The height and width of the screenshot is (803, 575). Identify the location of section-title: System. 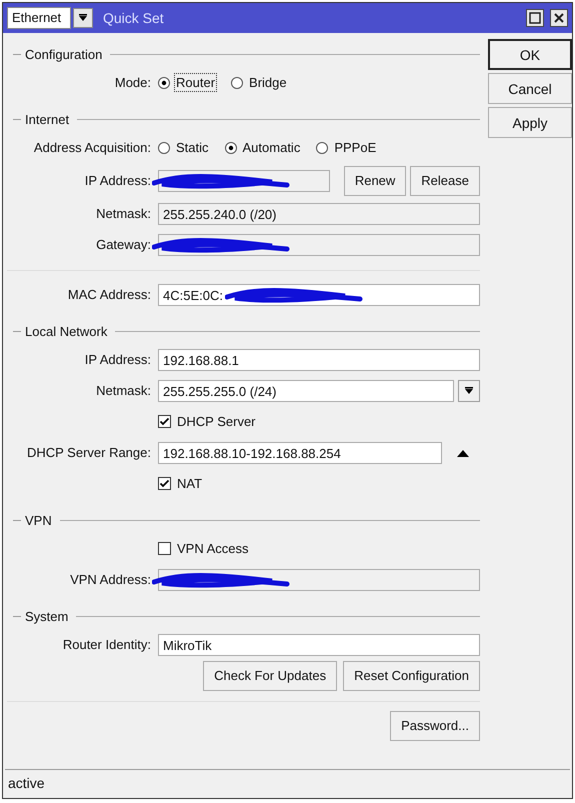
(46, 616).